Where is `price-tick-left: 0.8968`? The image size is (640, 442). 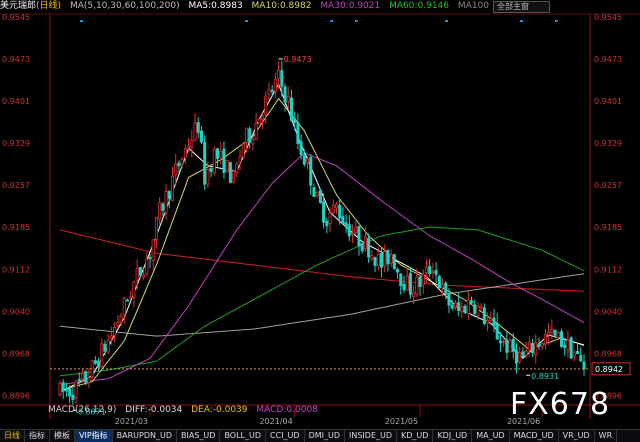
price-tick-left: 0.8968 is located at coordinates (16, 354).